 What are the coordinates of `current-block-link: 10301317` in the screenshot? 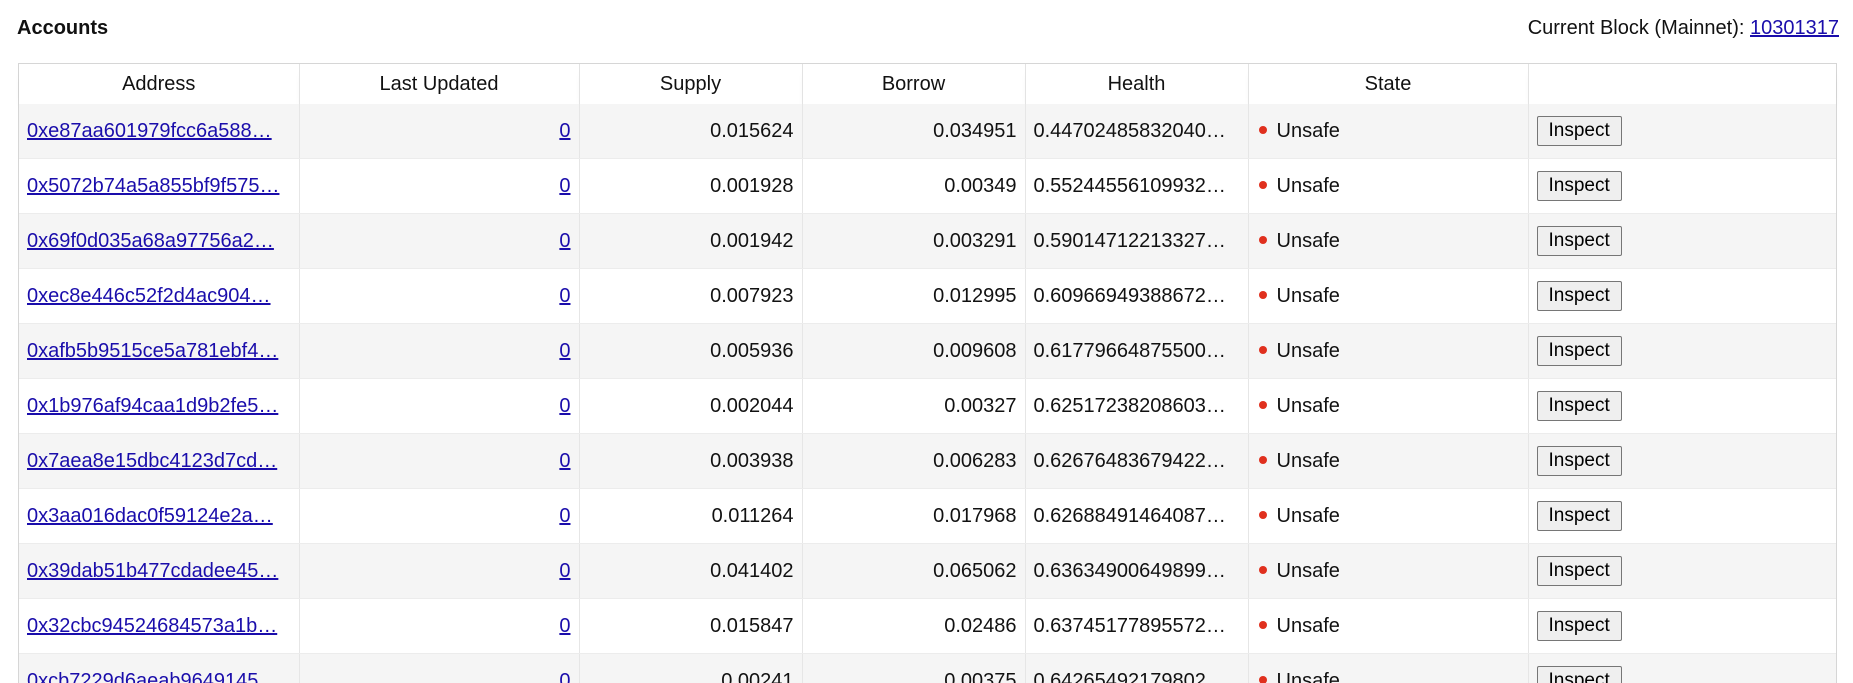 It's located at (1794, 28).